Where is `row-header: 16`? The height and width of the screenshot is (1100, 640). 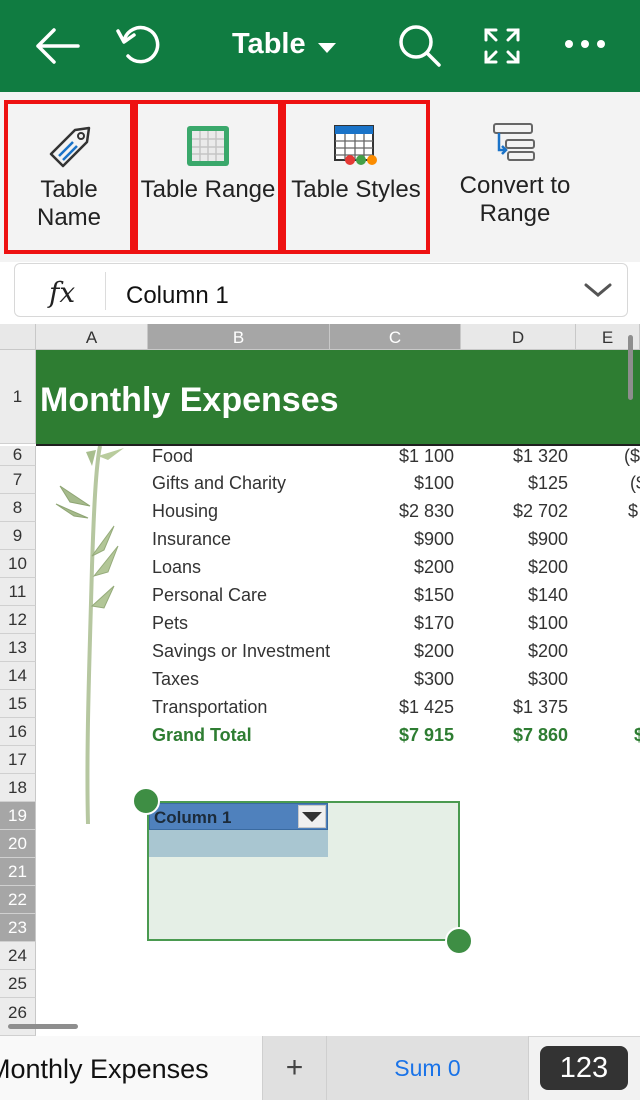 row-header: 16 is located at coordinates (18, 732).